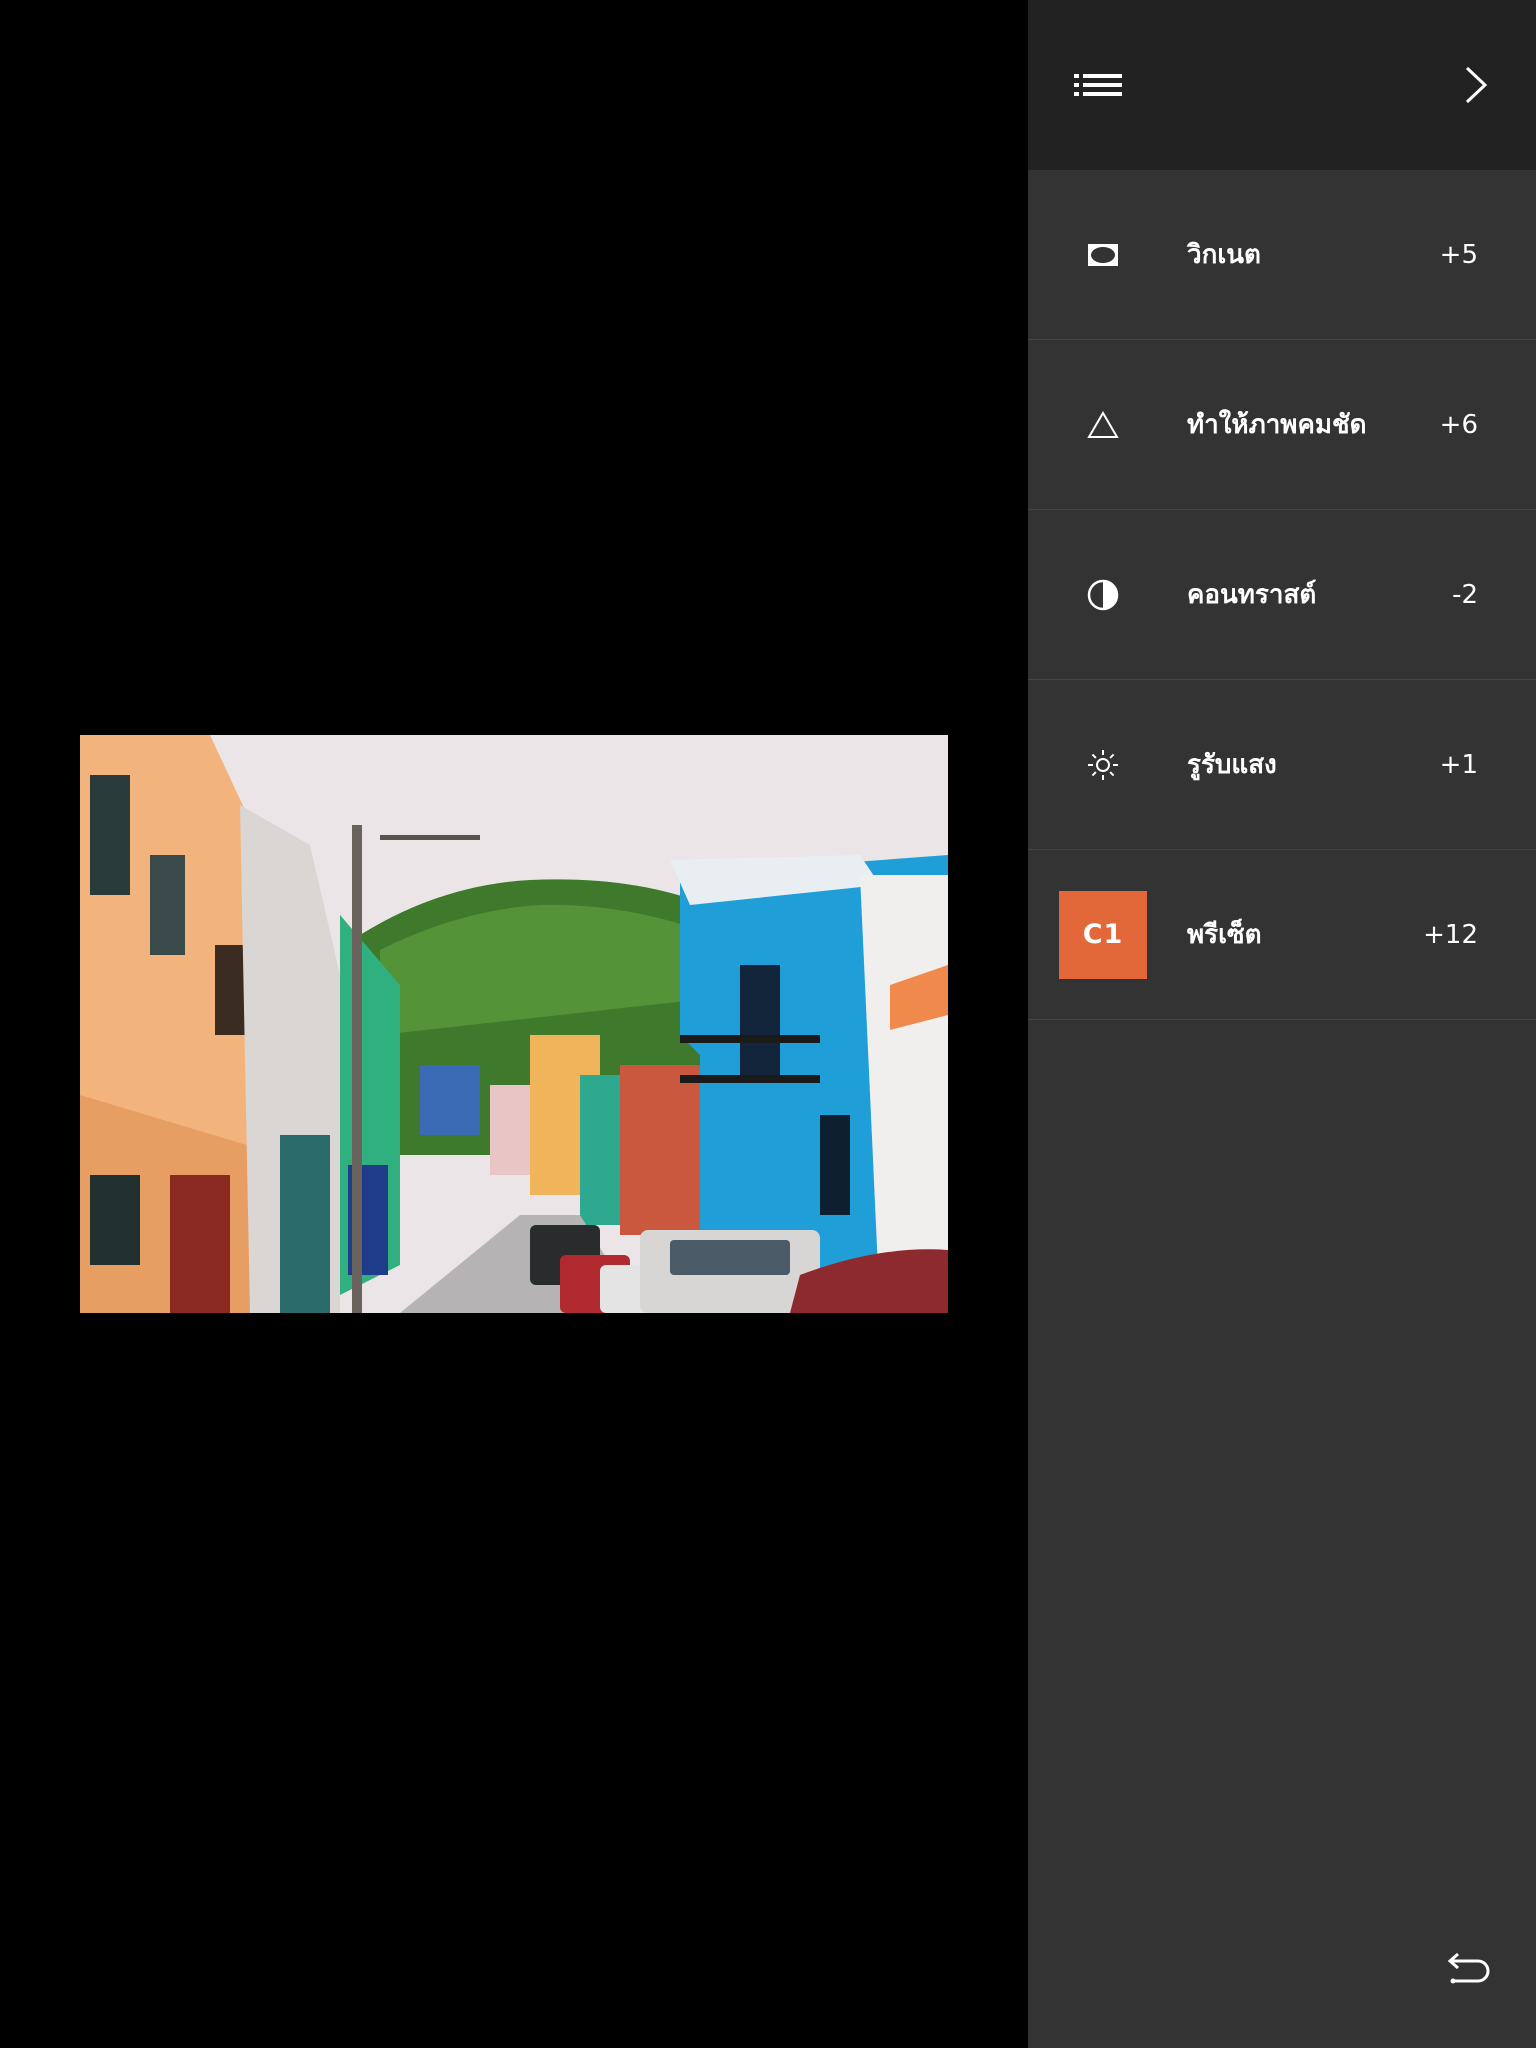 The height and width of the screenshot is (2048, 1536). Describe the element at coordinates (1224, 255) in the screenshot. I see `adjustment-label: วิกเนต` at that location.